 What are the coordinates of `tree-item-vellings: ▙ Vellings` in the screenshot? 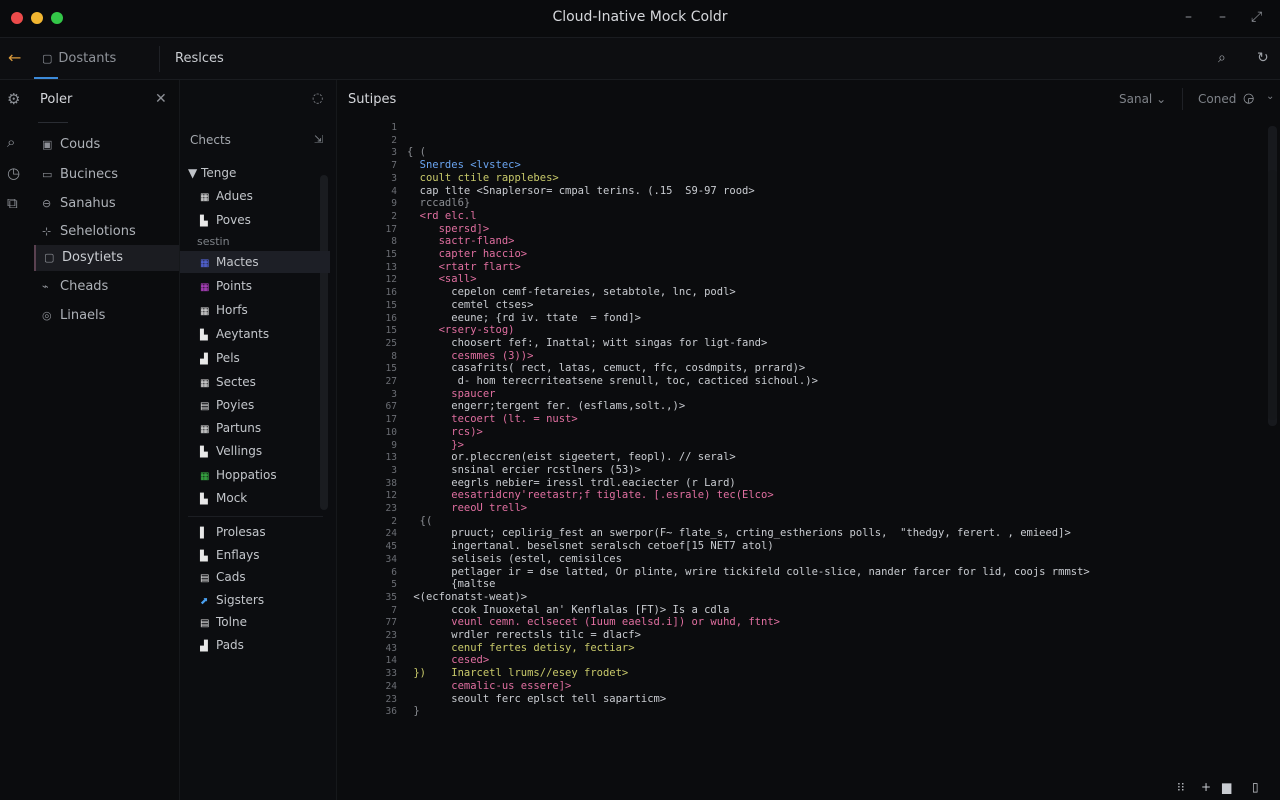 It's located at (255, 451).